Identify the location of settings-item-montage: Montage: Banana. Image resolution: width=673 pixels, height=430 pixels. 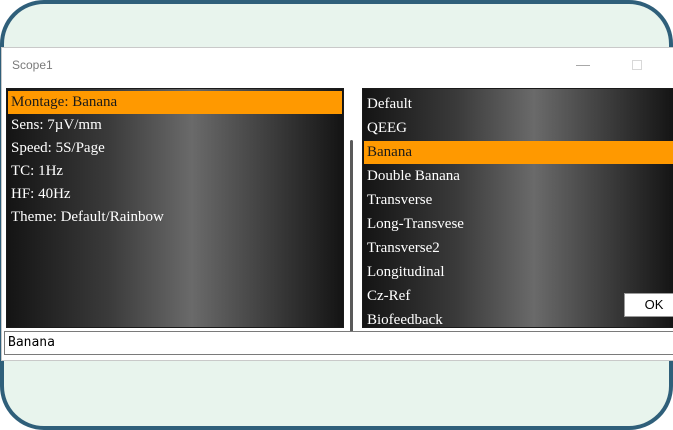
(175, 102).